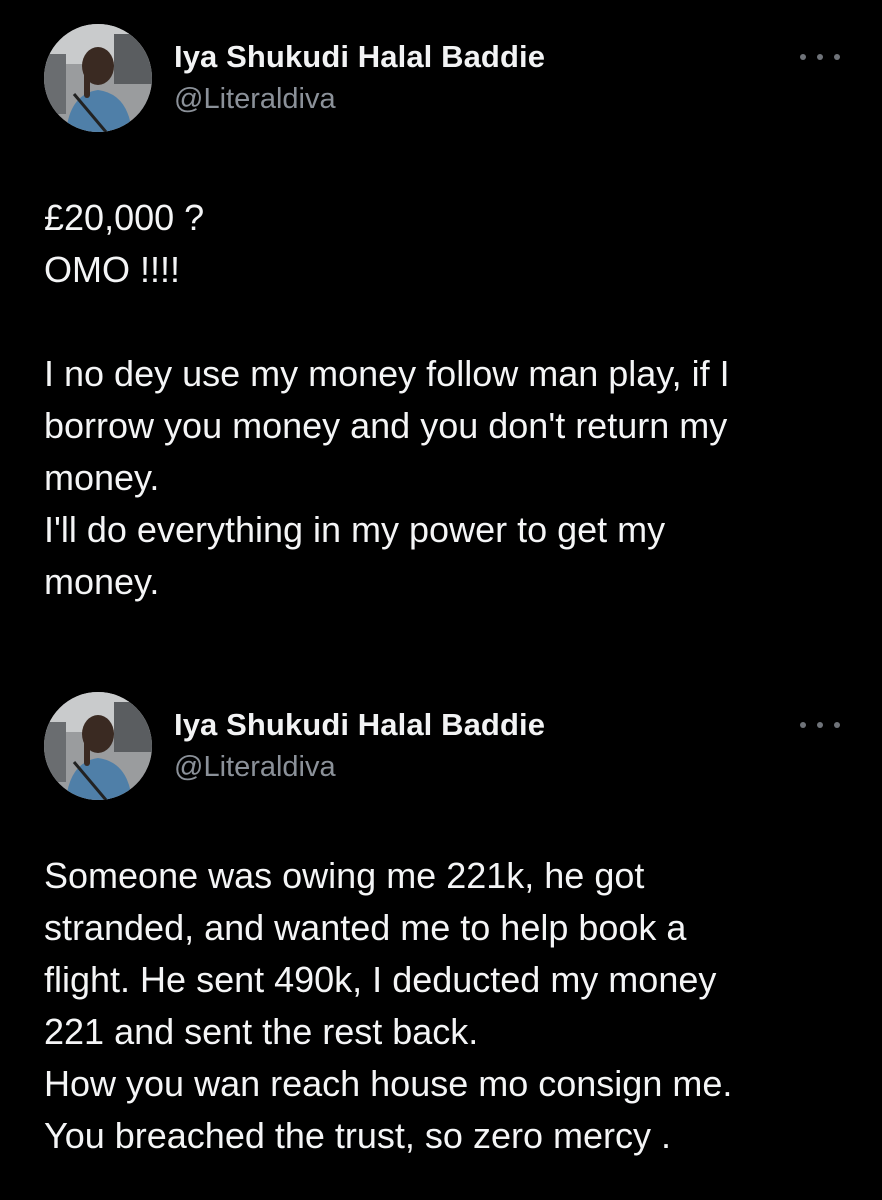  What do you see at coordinates (261, 1031) in the screenshot?
I see `tweet-line: 221 and sent the rest back.` at bounding box center [261, 1031].